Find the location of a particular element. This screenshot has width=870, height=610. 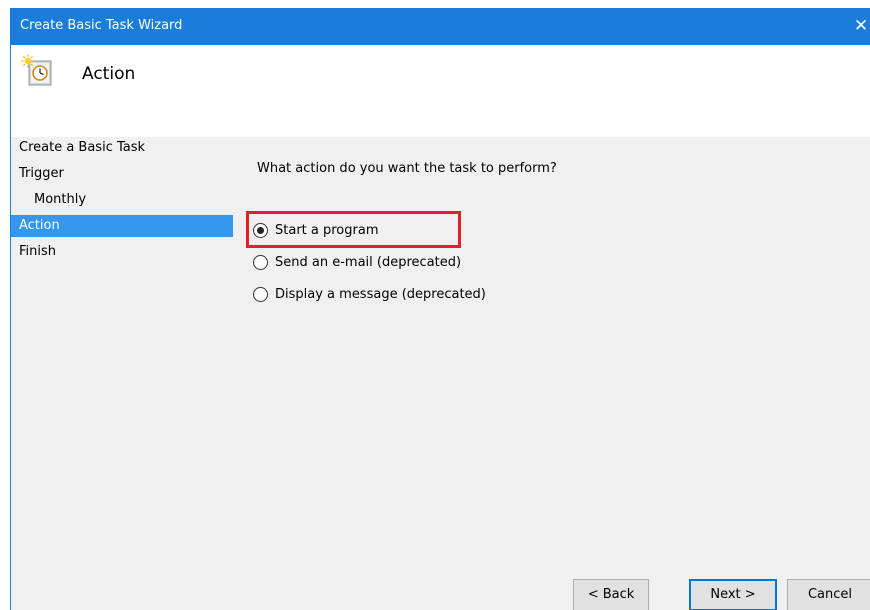

send-email-option: Send an e-mail (deprecated) is located at coordinates (357, 262).